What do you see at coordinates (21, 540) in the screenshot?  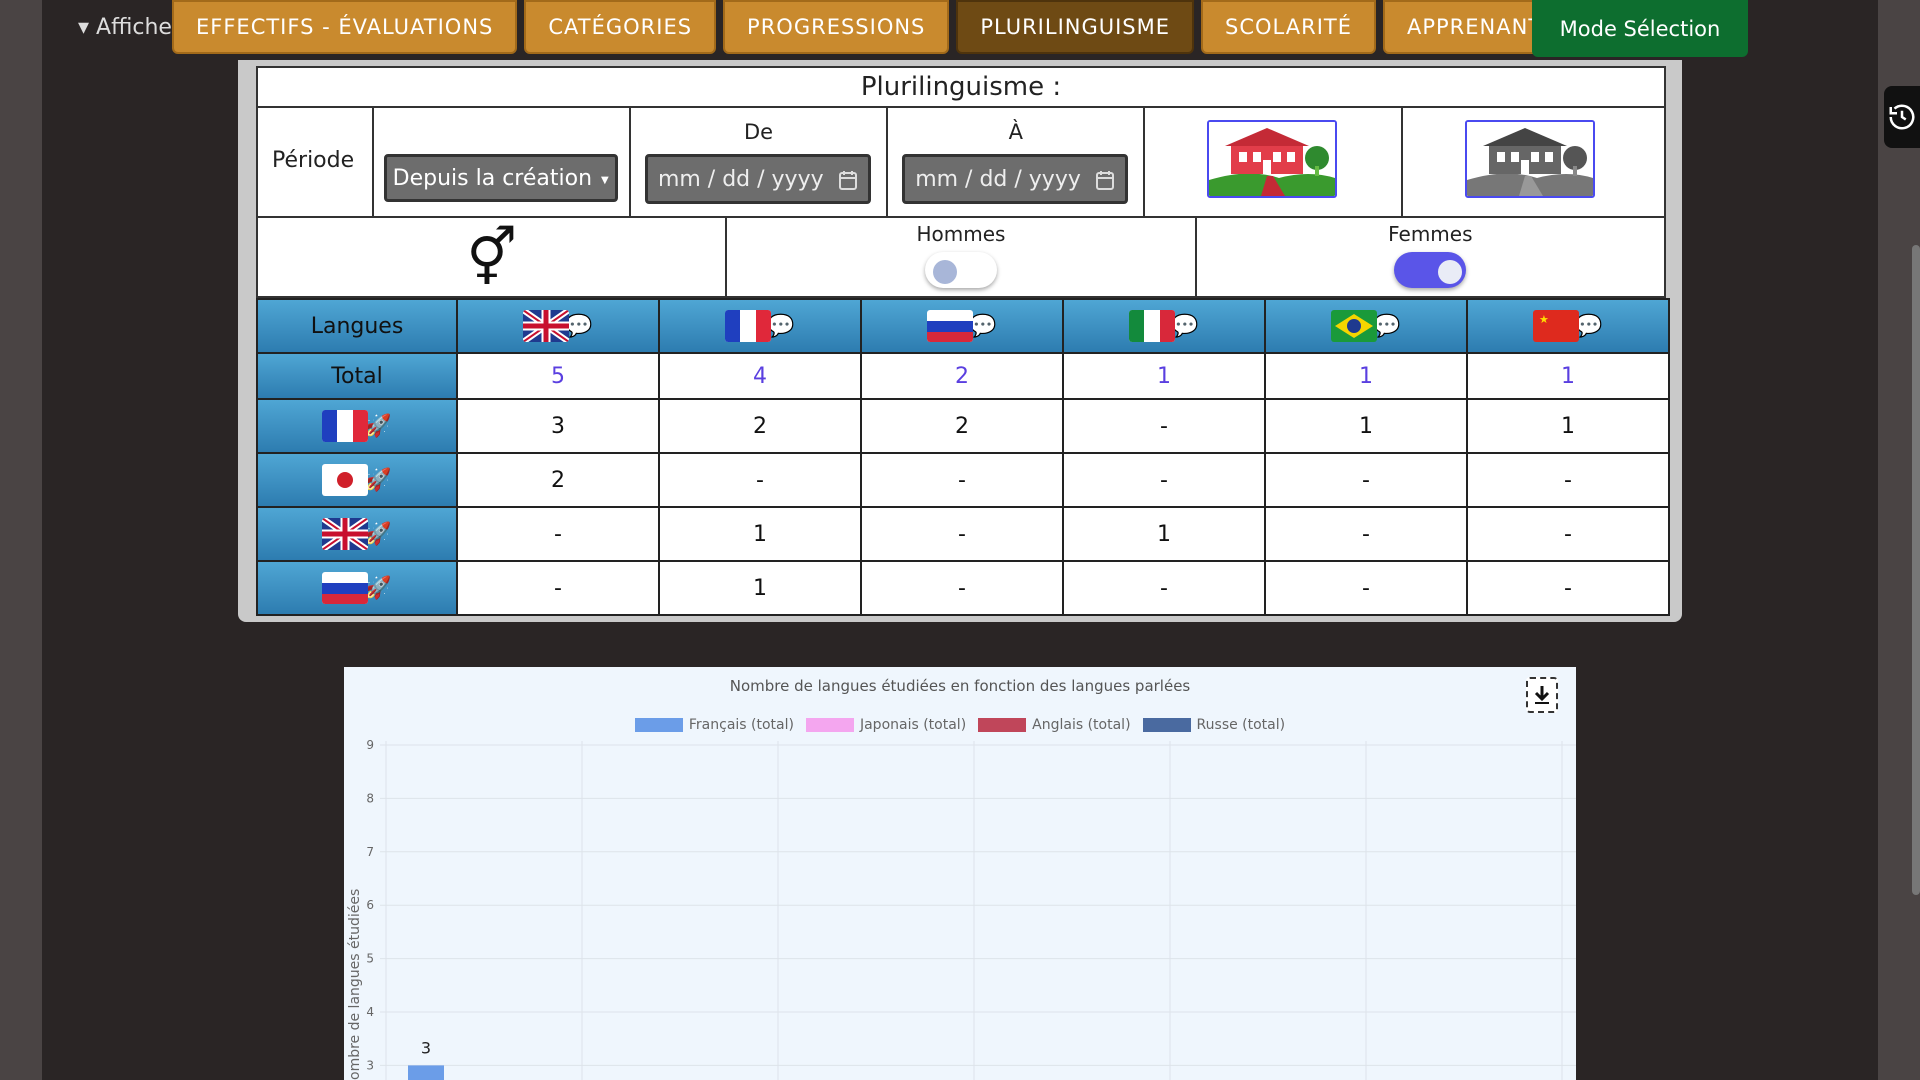 I see `page-margin-left` at bounding box center [21, 540].